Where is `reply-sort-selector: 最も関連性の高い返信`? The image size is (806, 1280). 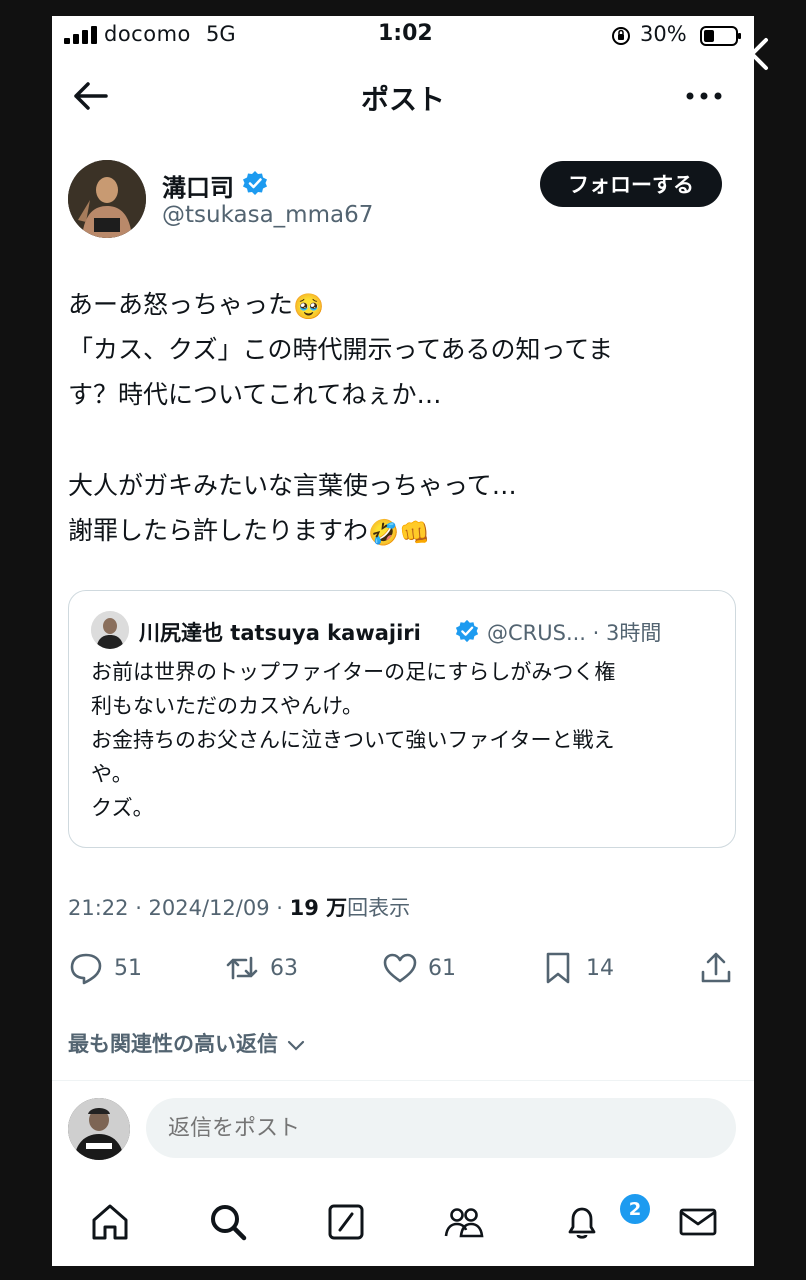
reply-sort-selector: 最も関連性の高い返信 is located at coordinates (187, 1043).